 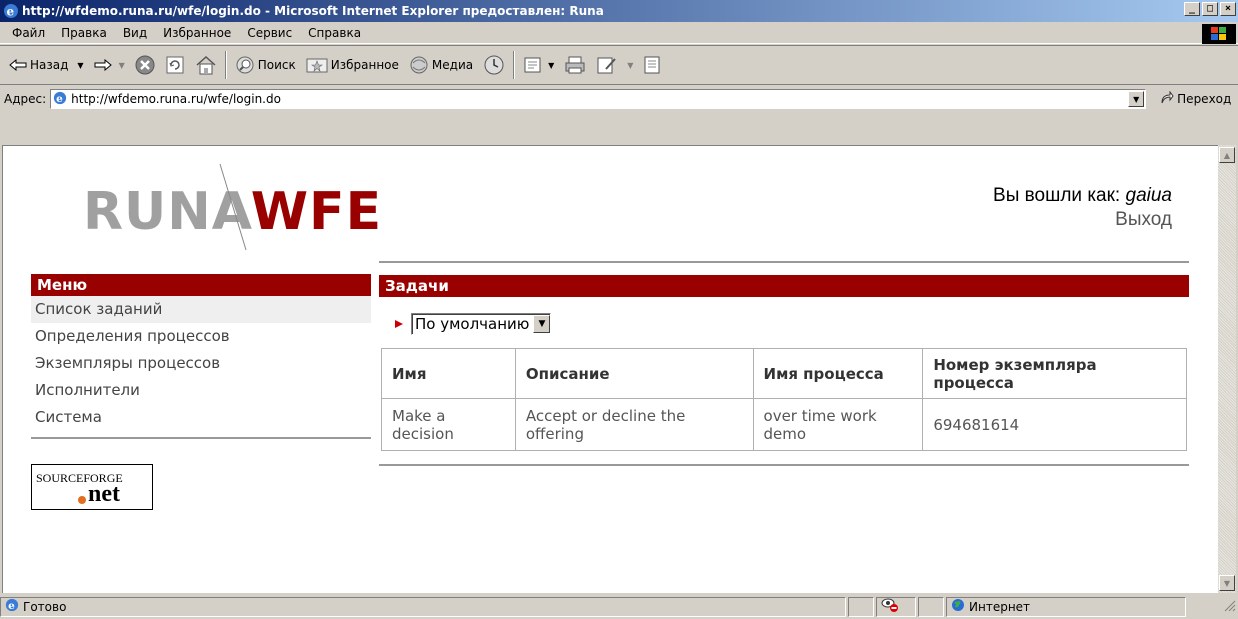 What do you see at coordinates (364, 65) in the screenshot?
I see `favorites-label: Избранное` at bounding box center [364, 65].